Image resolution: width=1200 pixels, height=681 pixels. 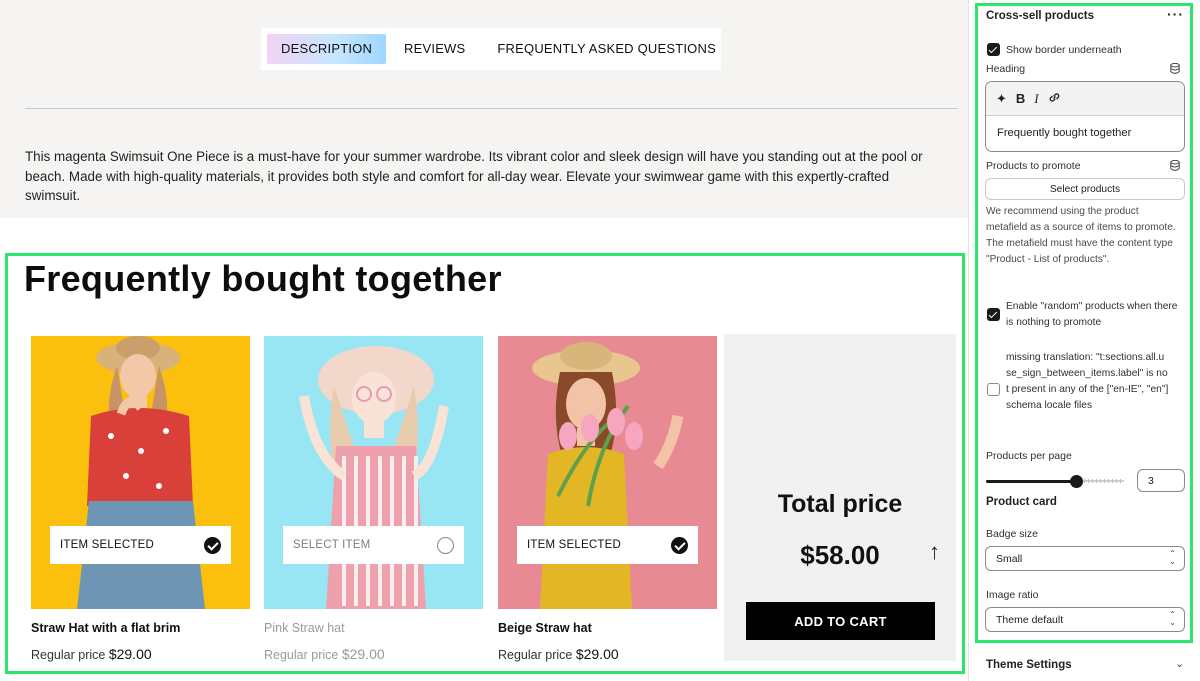 What do you see at coordinates (1021, 502) in the screenshot?
I see `product-card-heading: Product card` at bounding box center [1021, 502].